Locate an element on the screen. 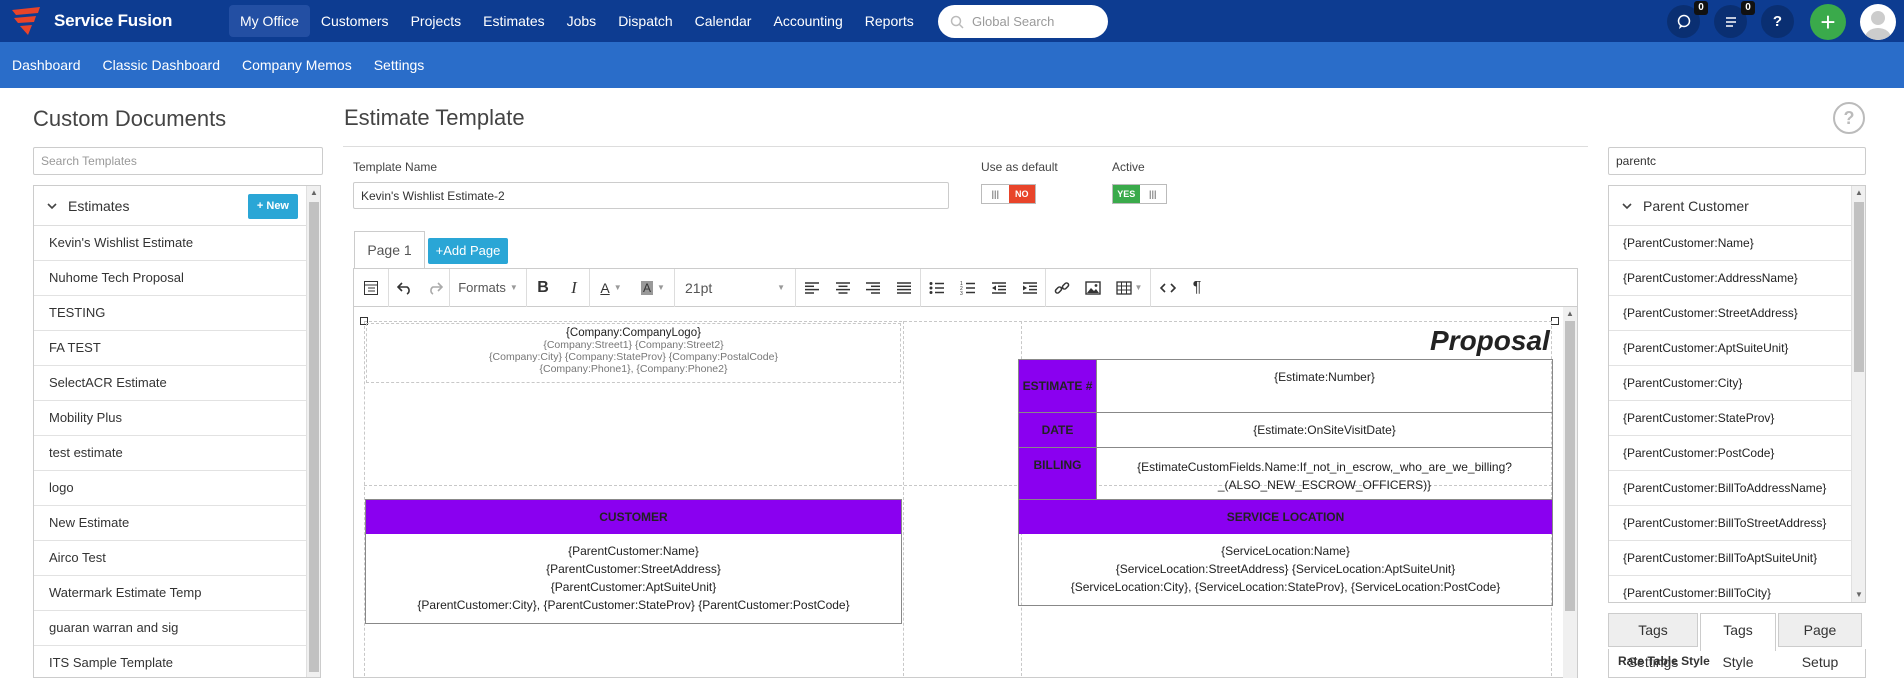 The image size is (1904, 678). tab-page-setup: Page Setup is located at coordinates (1820, 641).